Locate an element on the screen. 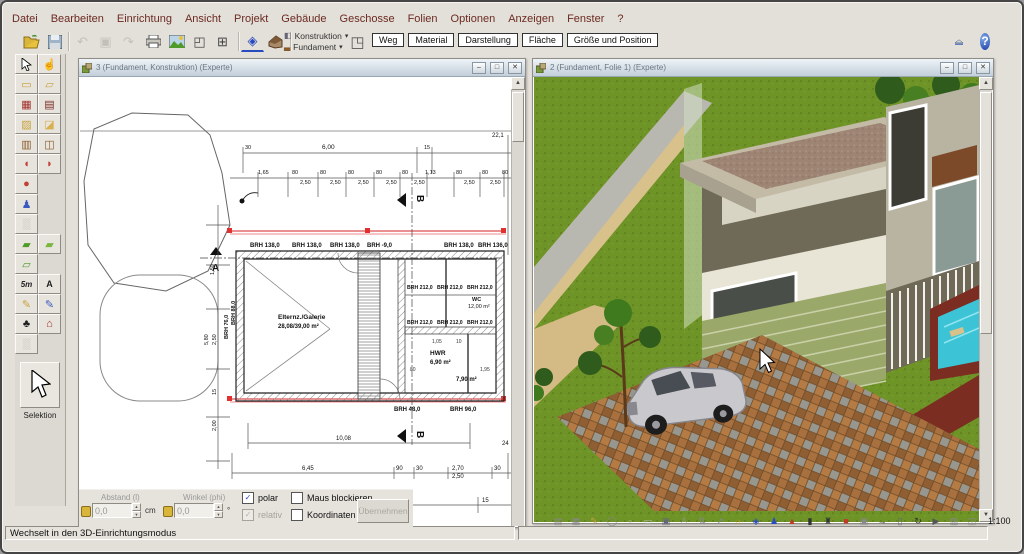 Image resolution: width=1024 pixels, height=554 pixels. area-tool-button: ▱ is located at coordinates (26, 264).